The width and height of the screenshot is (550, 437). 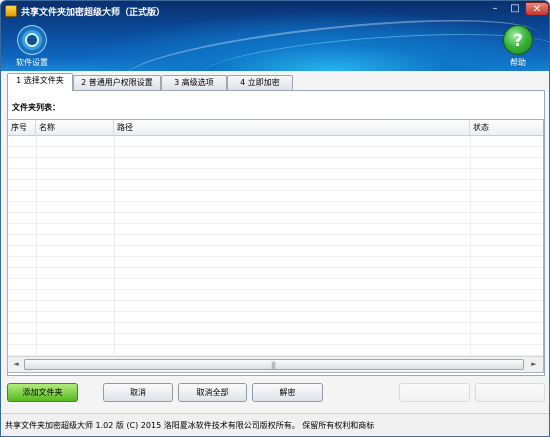 I want to click on decrypt-button: 解密, so click(x=287, y=392).